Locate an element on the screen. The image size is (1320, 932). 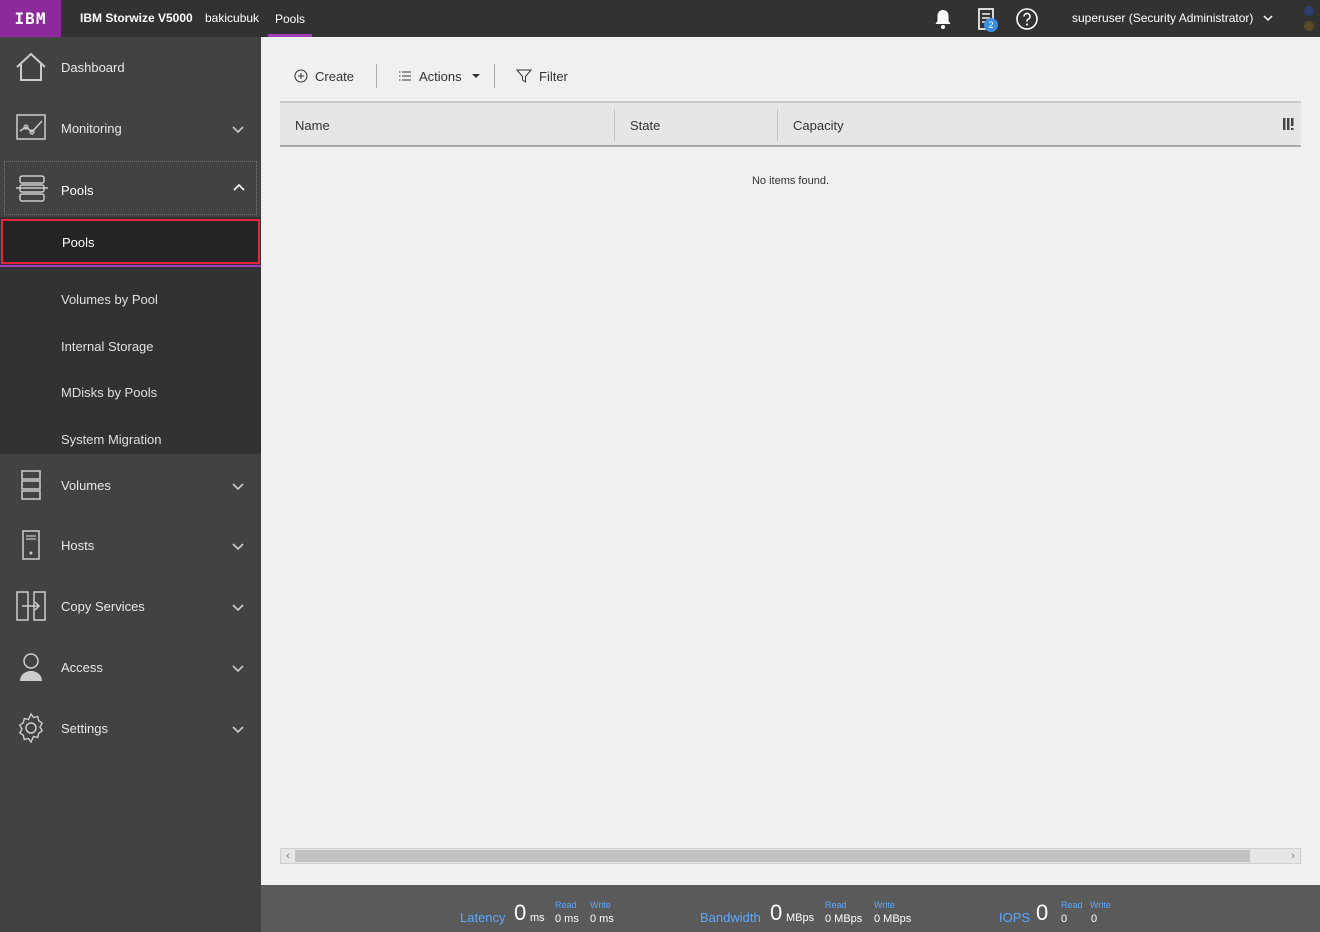
horizontal-scrollbar: ‹ › is located at coordinates (790, 856).